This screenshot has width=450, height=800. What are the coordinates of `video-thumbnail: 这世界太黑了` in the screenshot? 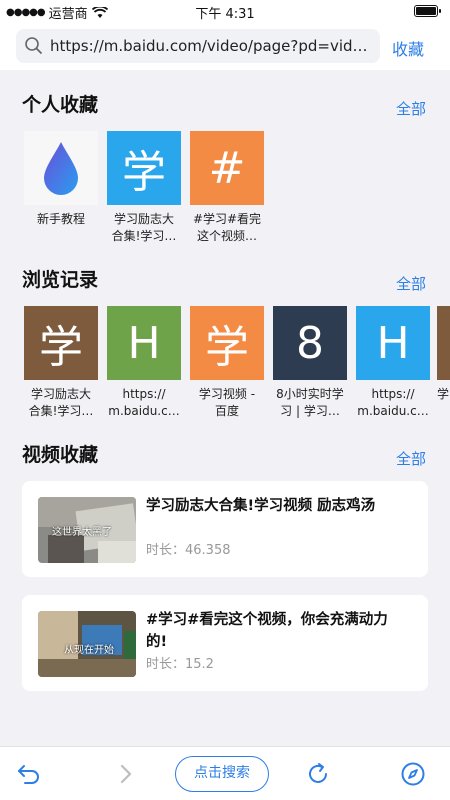 It's located at (87, 530).